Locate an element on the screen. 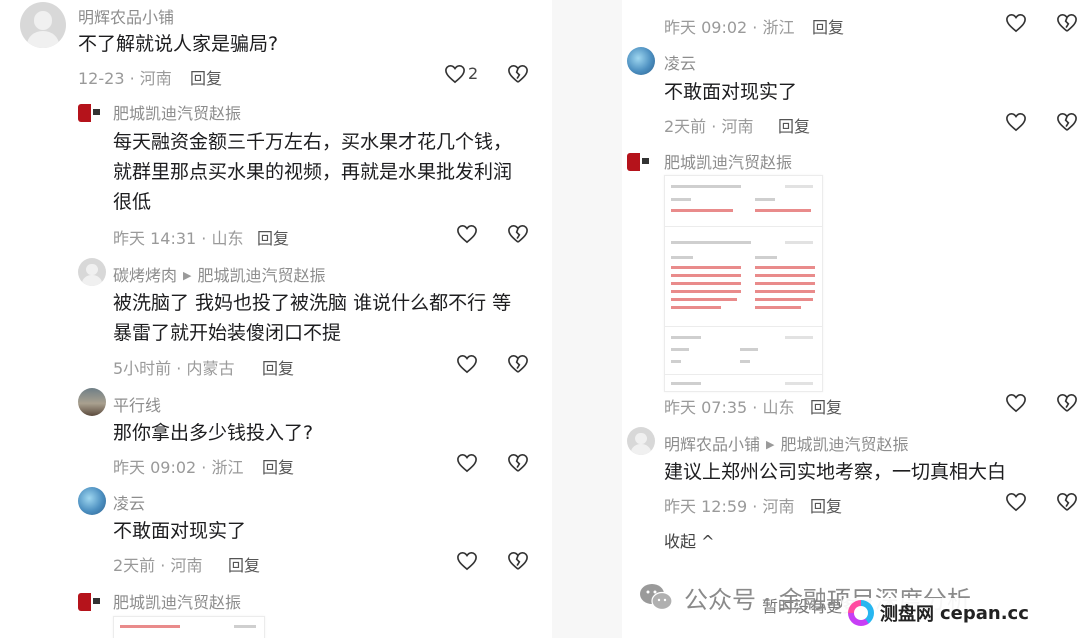 The width and height of the screenshot is (1080, 638). comment-author-name: 碳烤烤肉 is located at coordinates (145, 275).